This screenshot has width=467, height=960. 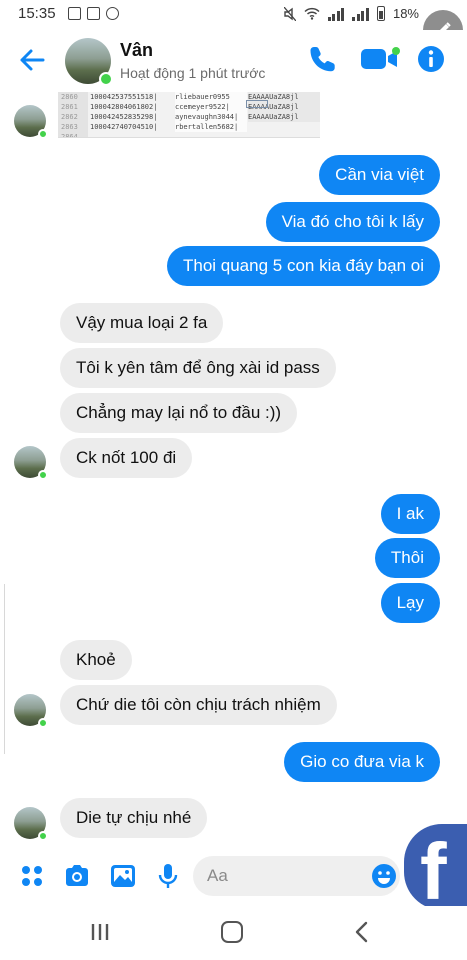 I want to click on message-bubble-incoming: Die tự chịu nhé, so click(x=134, y=818).